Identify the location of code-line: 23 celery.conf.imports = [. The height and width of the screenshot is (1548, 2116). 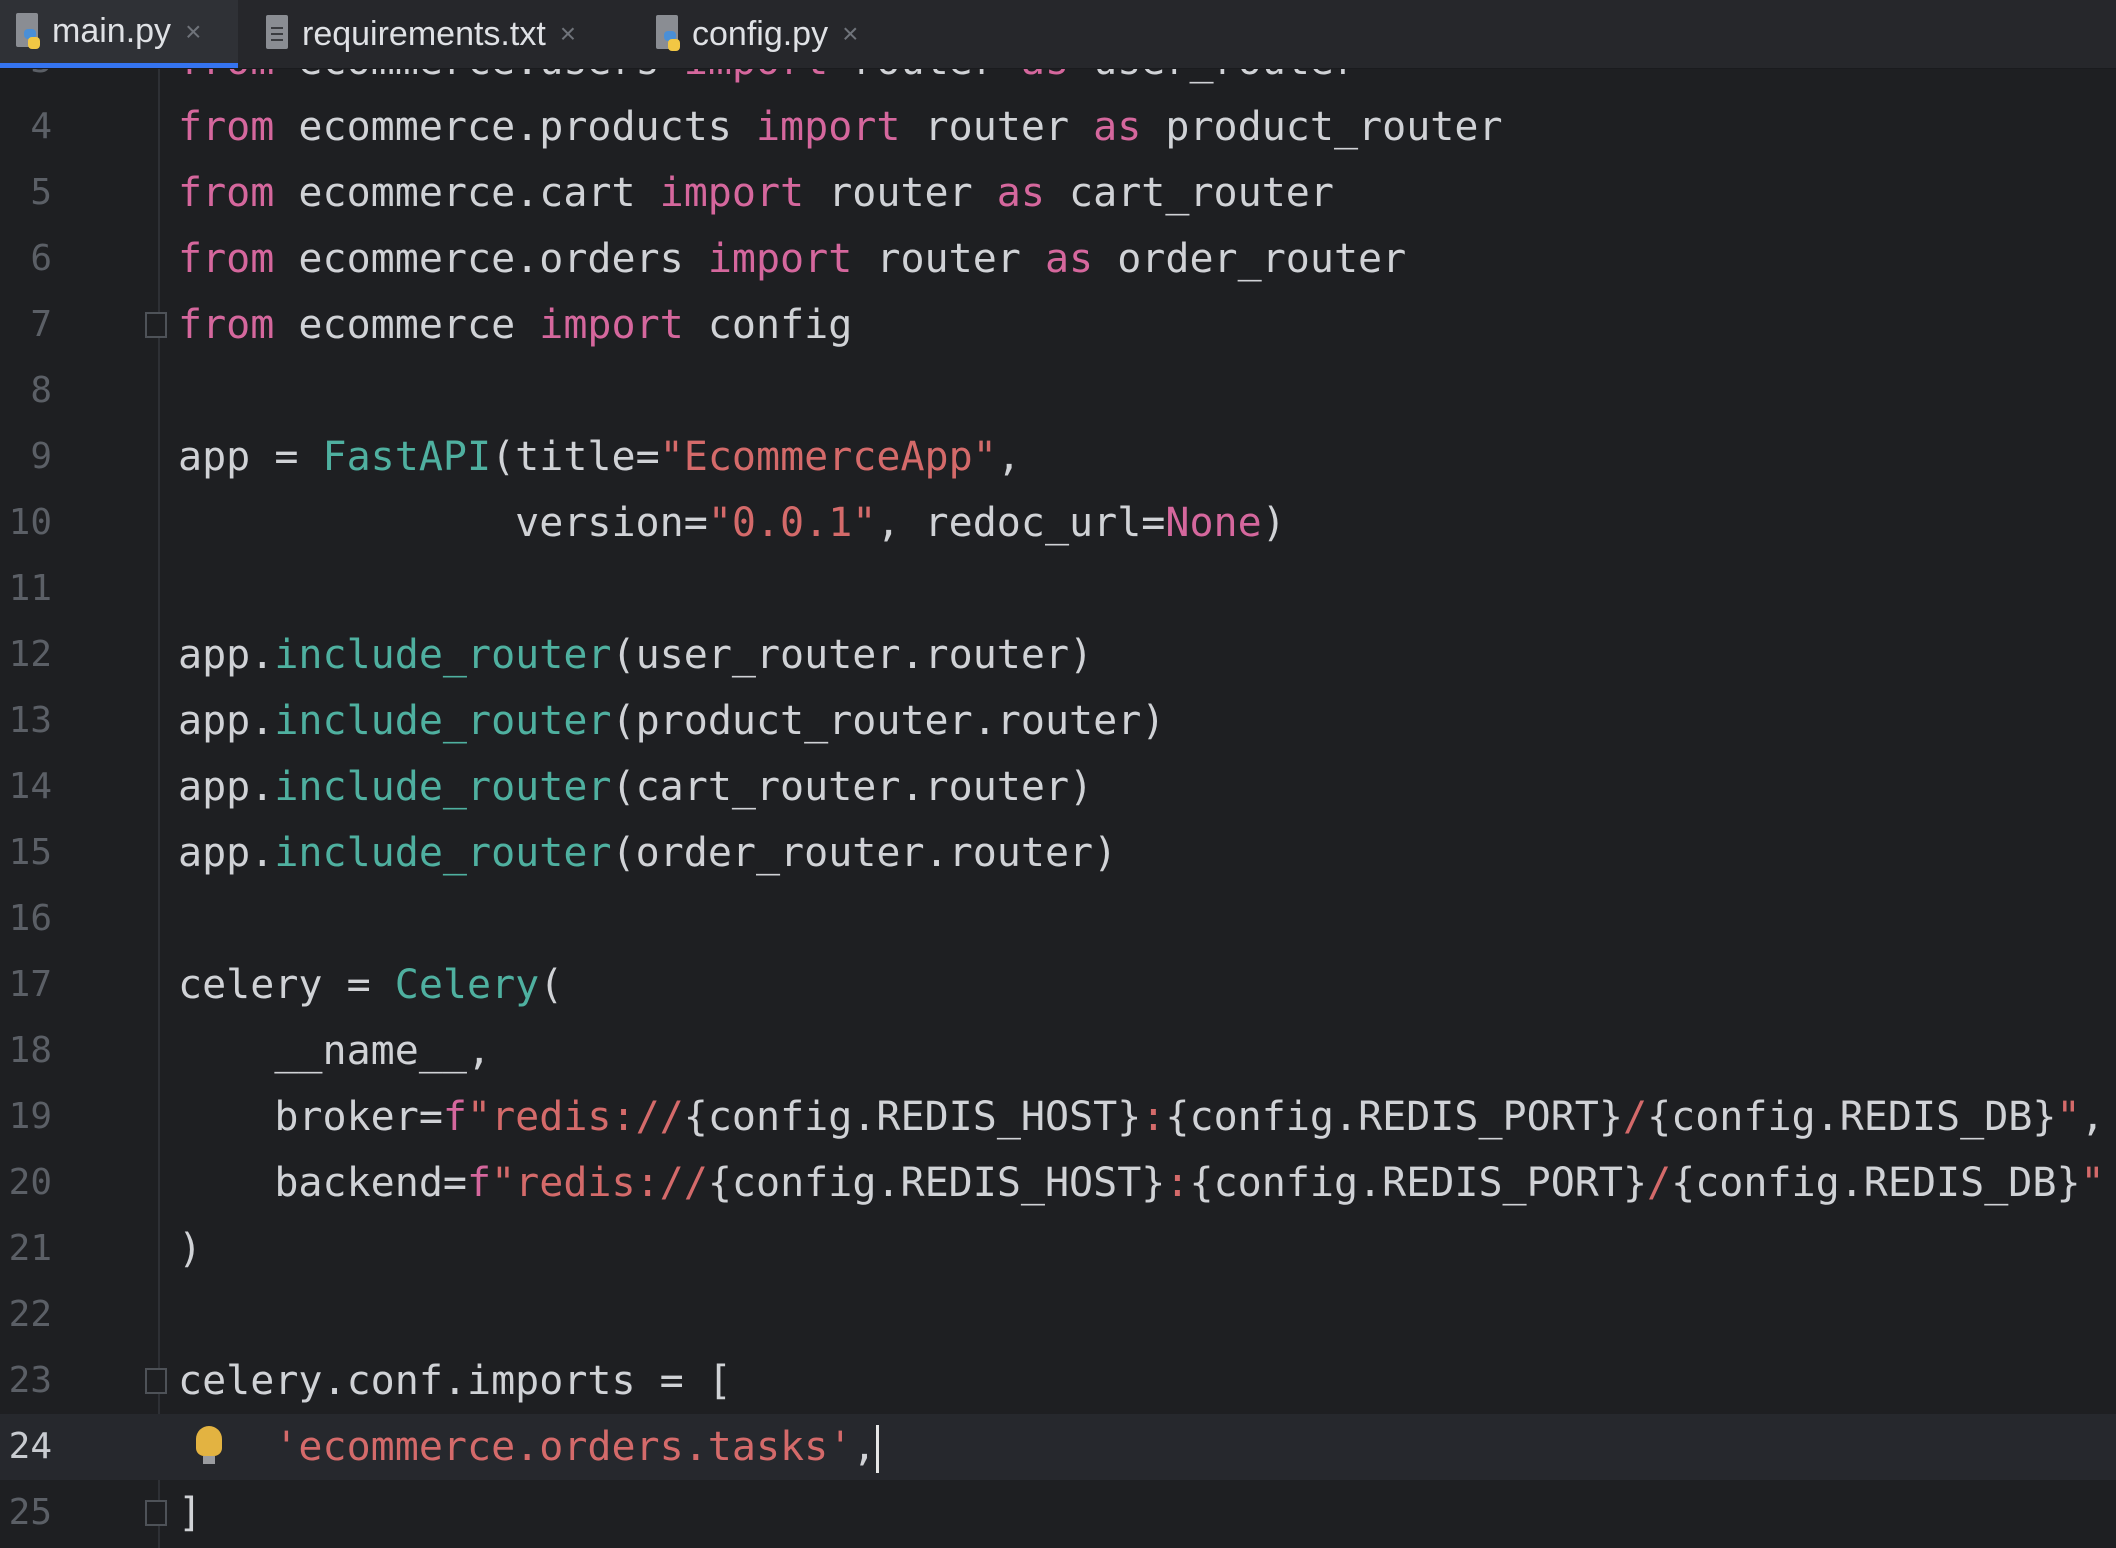
(1058, 1381).